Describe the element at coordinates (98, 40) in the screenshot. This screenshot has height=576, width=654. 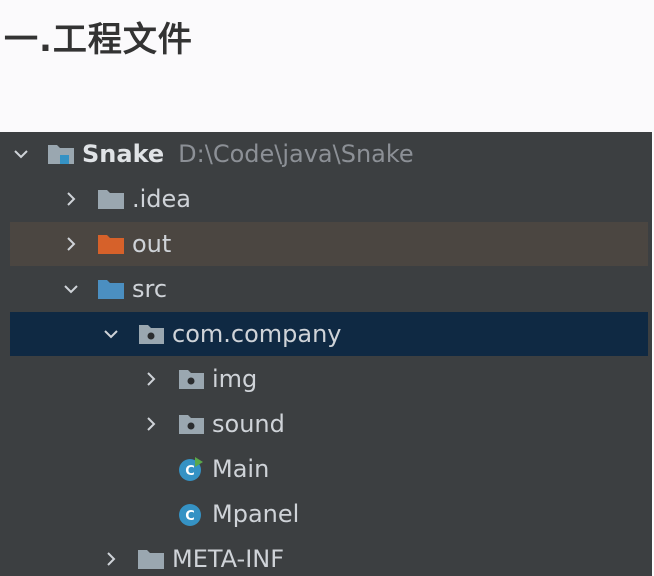
I see `page-heading: 一.工程文件` at that location.